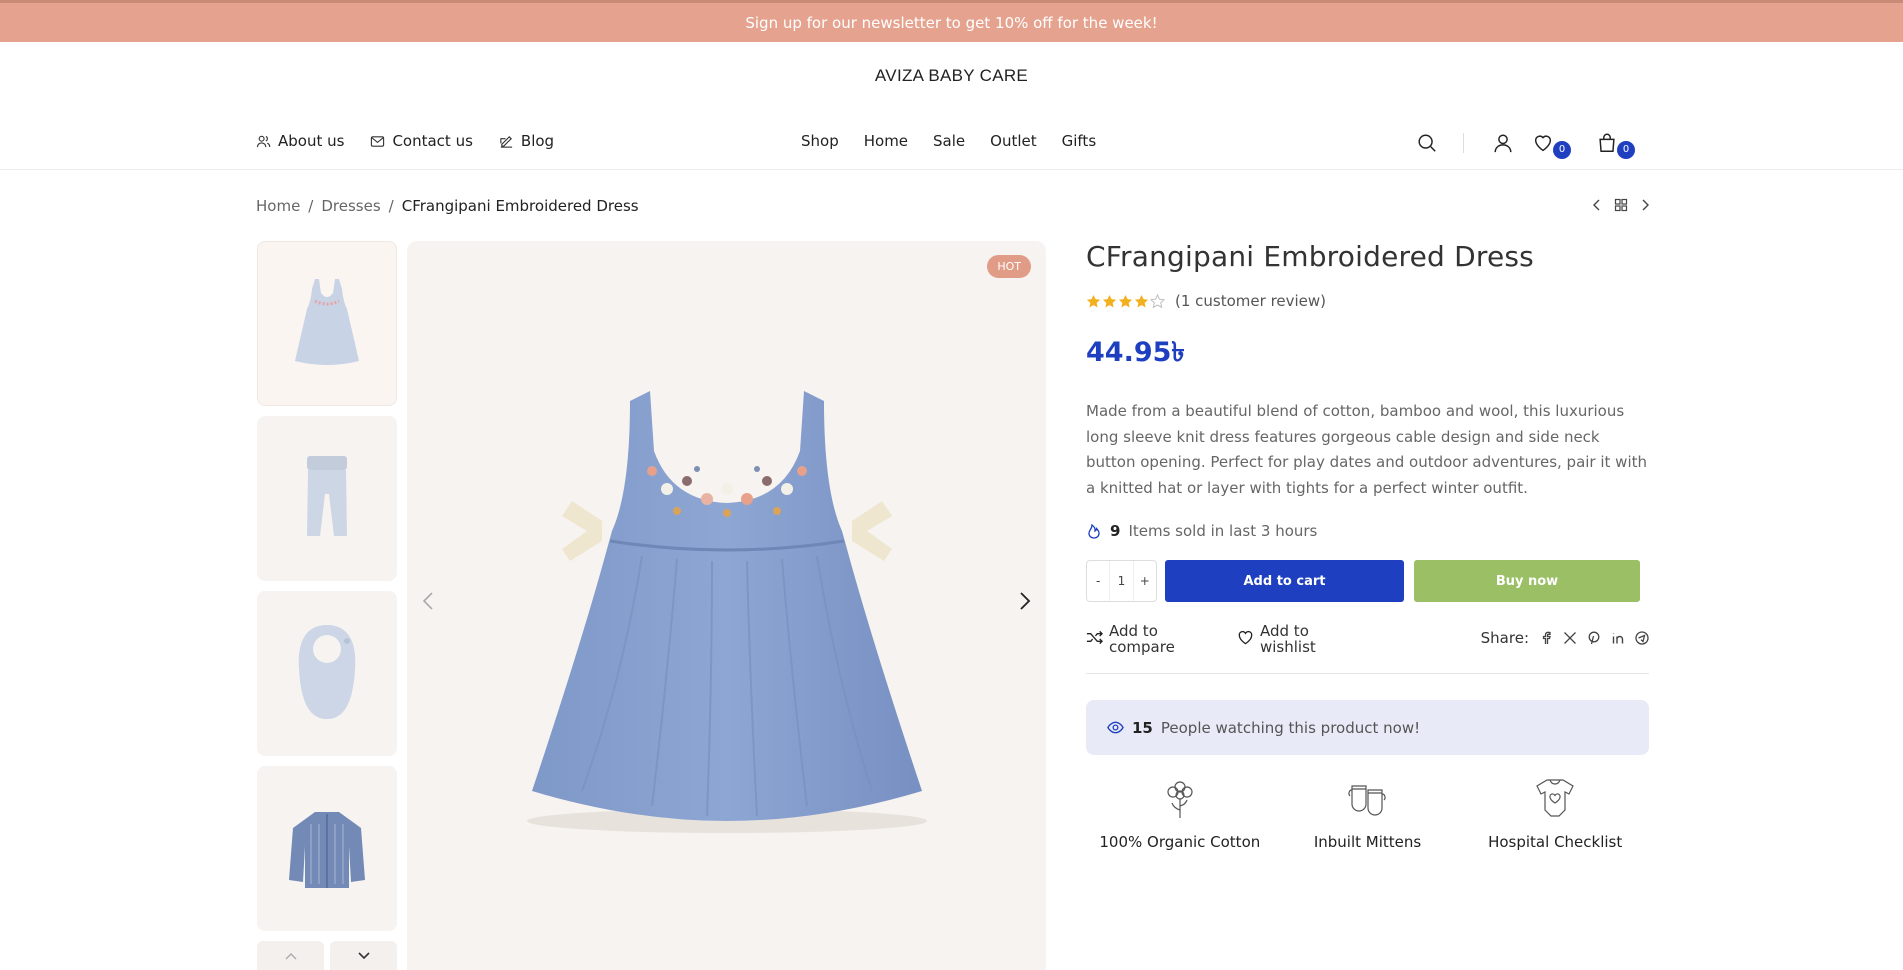 The width and height of the screenshot is (1903, 970). I want to click on nav-shop: Shop, so click(820, 141).